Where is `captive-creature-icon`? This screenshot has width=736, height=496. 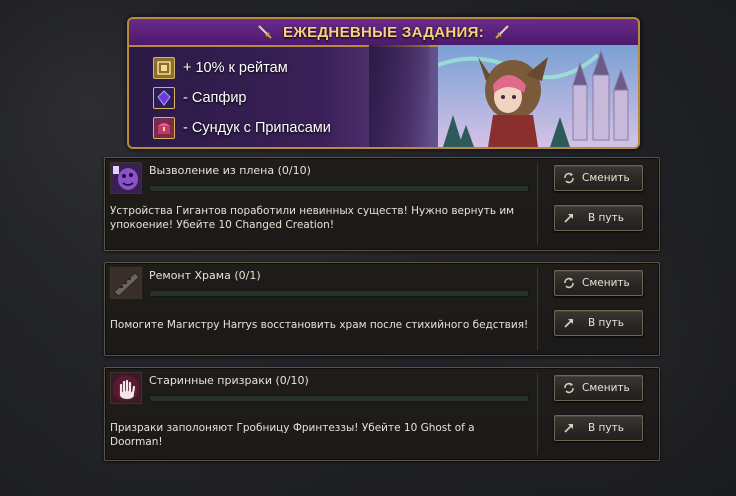
captive-creature-icon is located at coordinates (126, 178).